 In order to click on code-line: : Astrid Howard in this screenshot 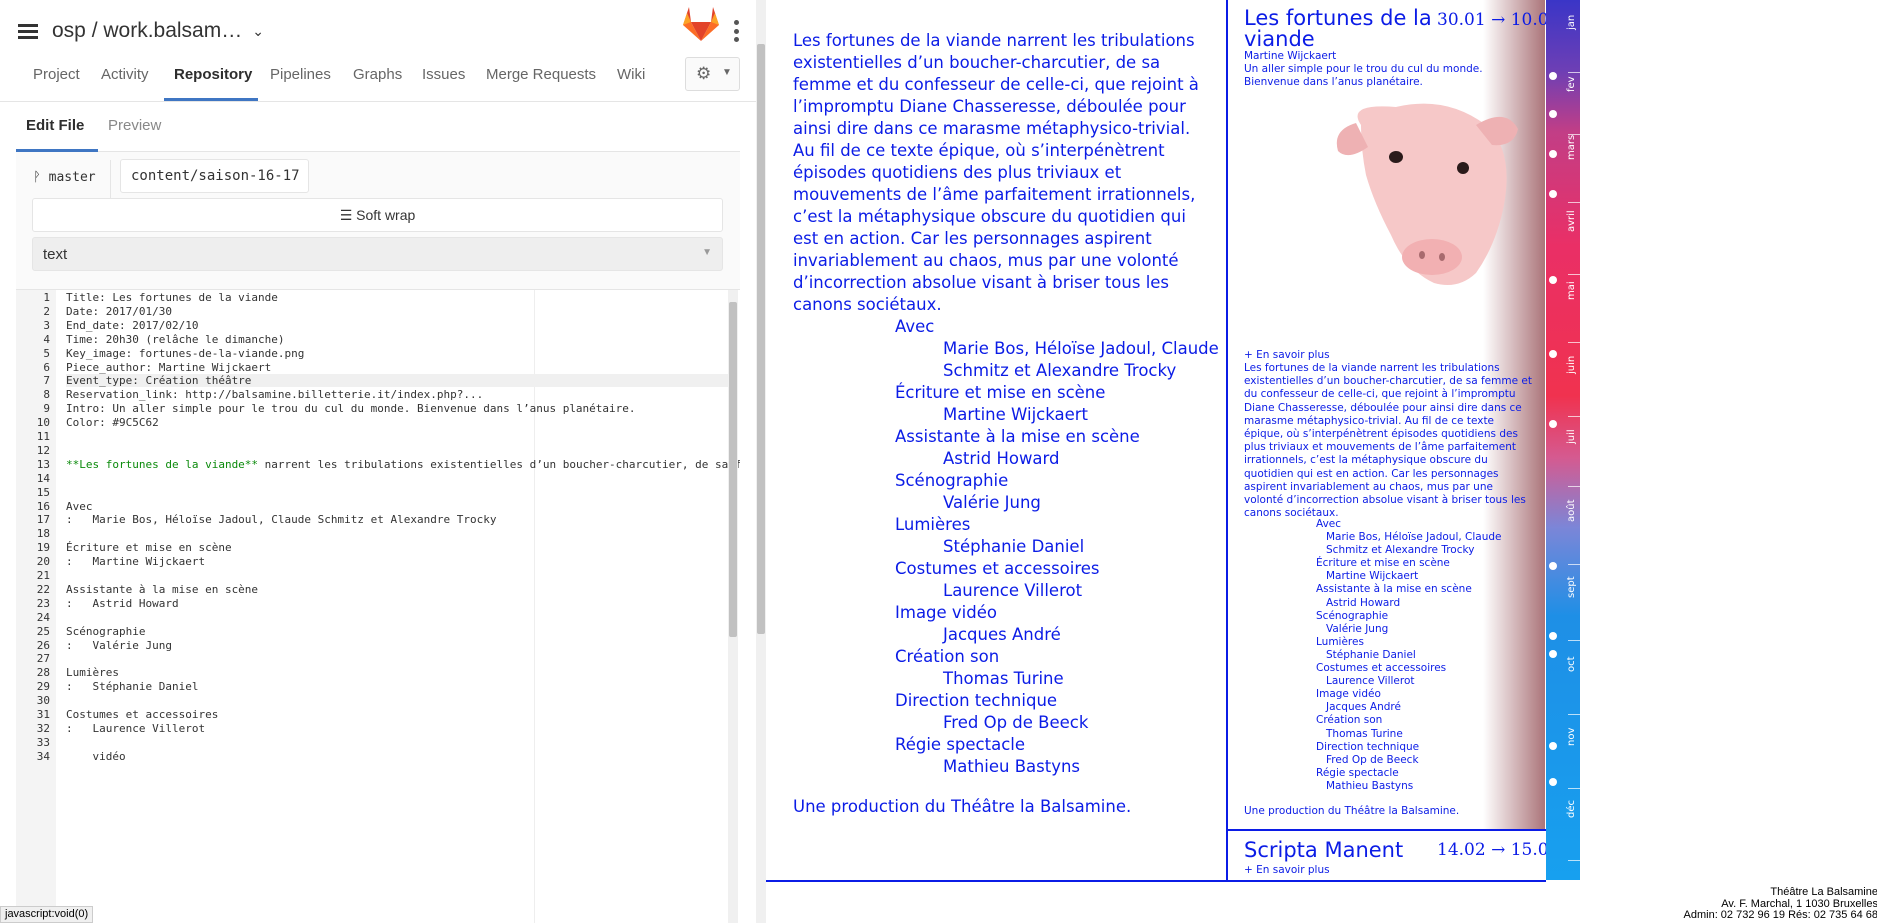, I will do `click(122, 603)`.